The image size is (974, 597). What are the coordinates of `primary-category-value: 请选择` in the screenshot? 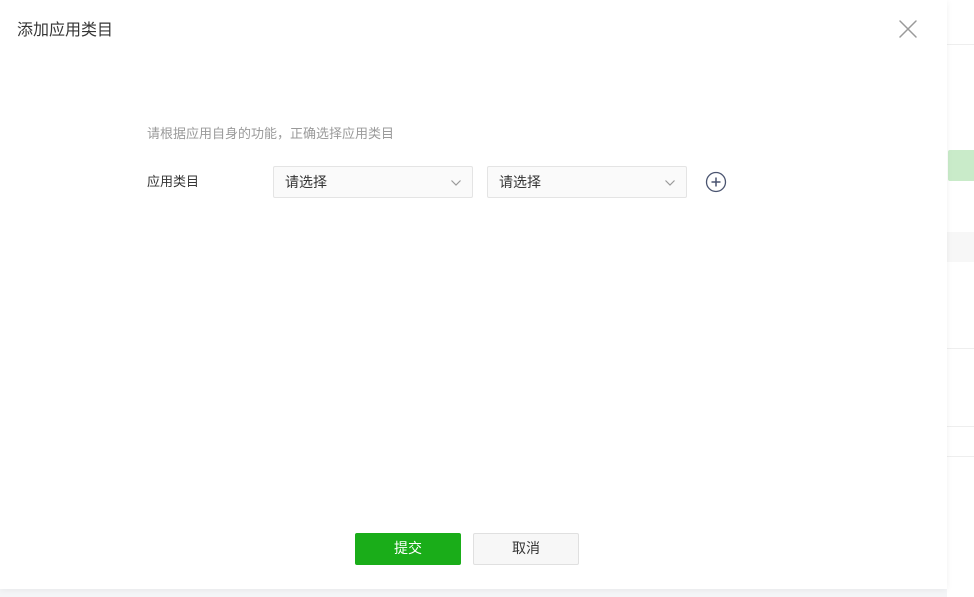 It's located at (306, 183).